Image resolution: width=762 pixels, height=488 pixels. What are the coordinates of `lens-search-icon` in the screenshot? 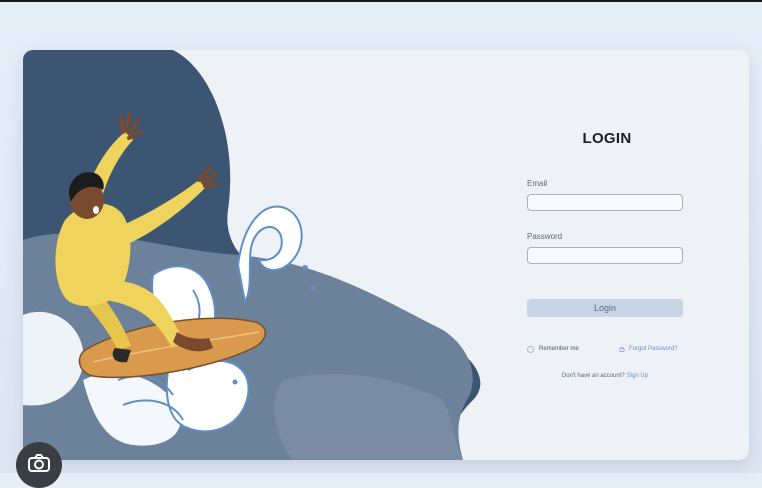 It's located at (39, 463).